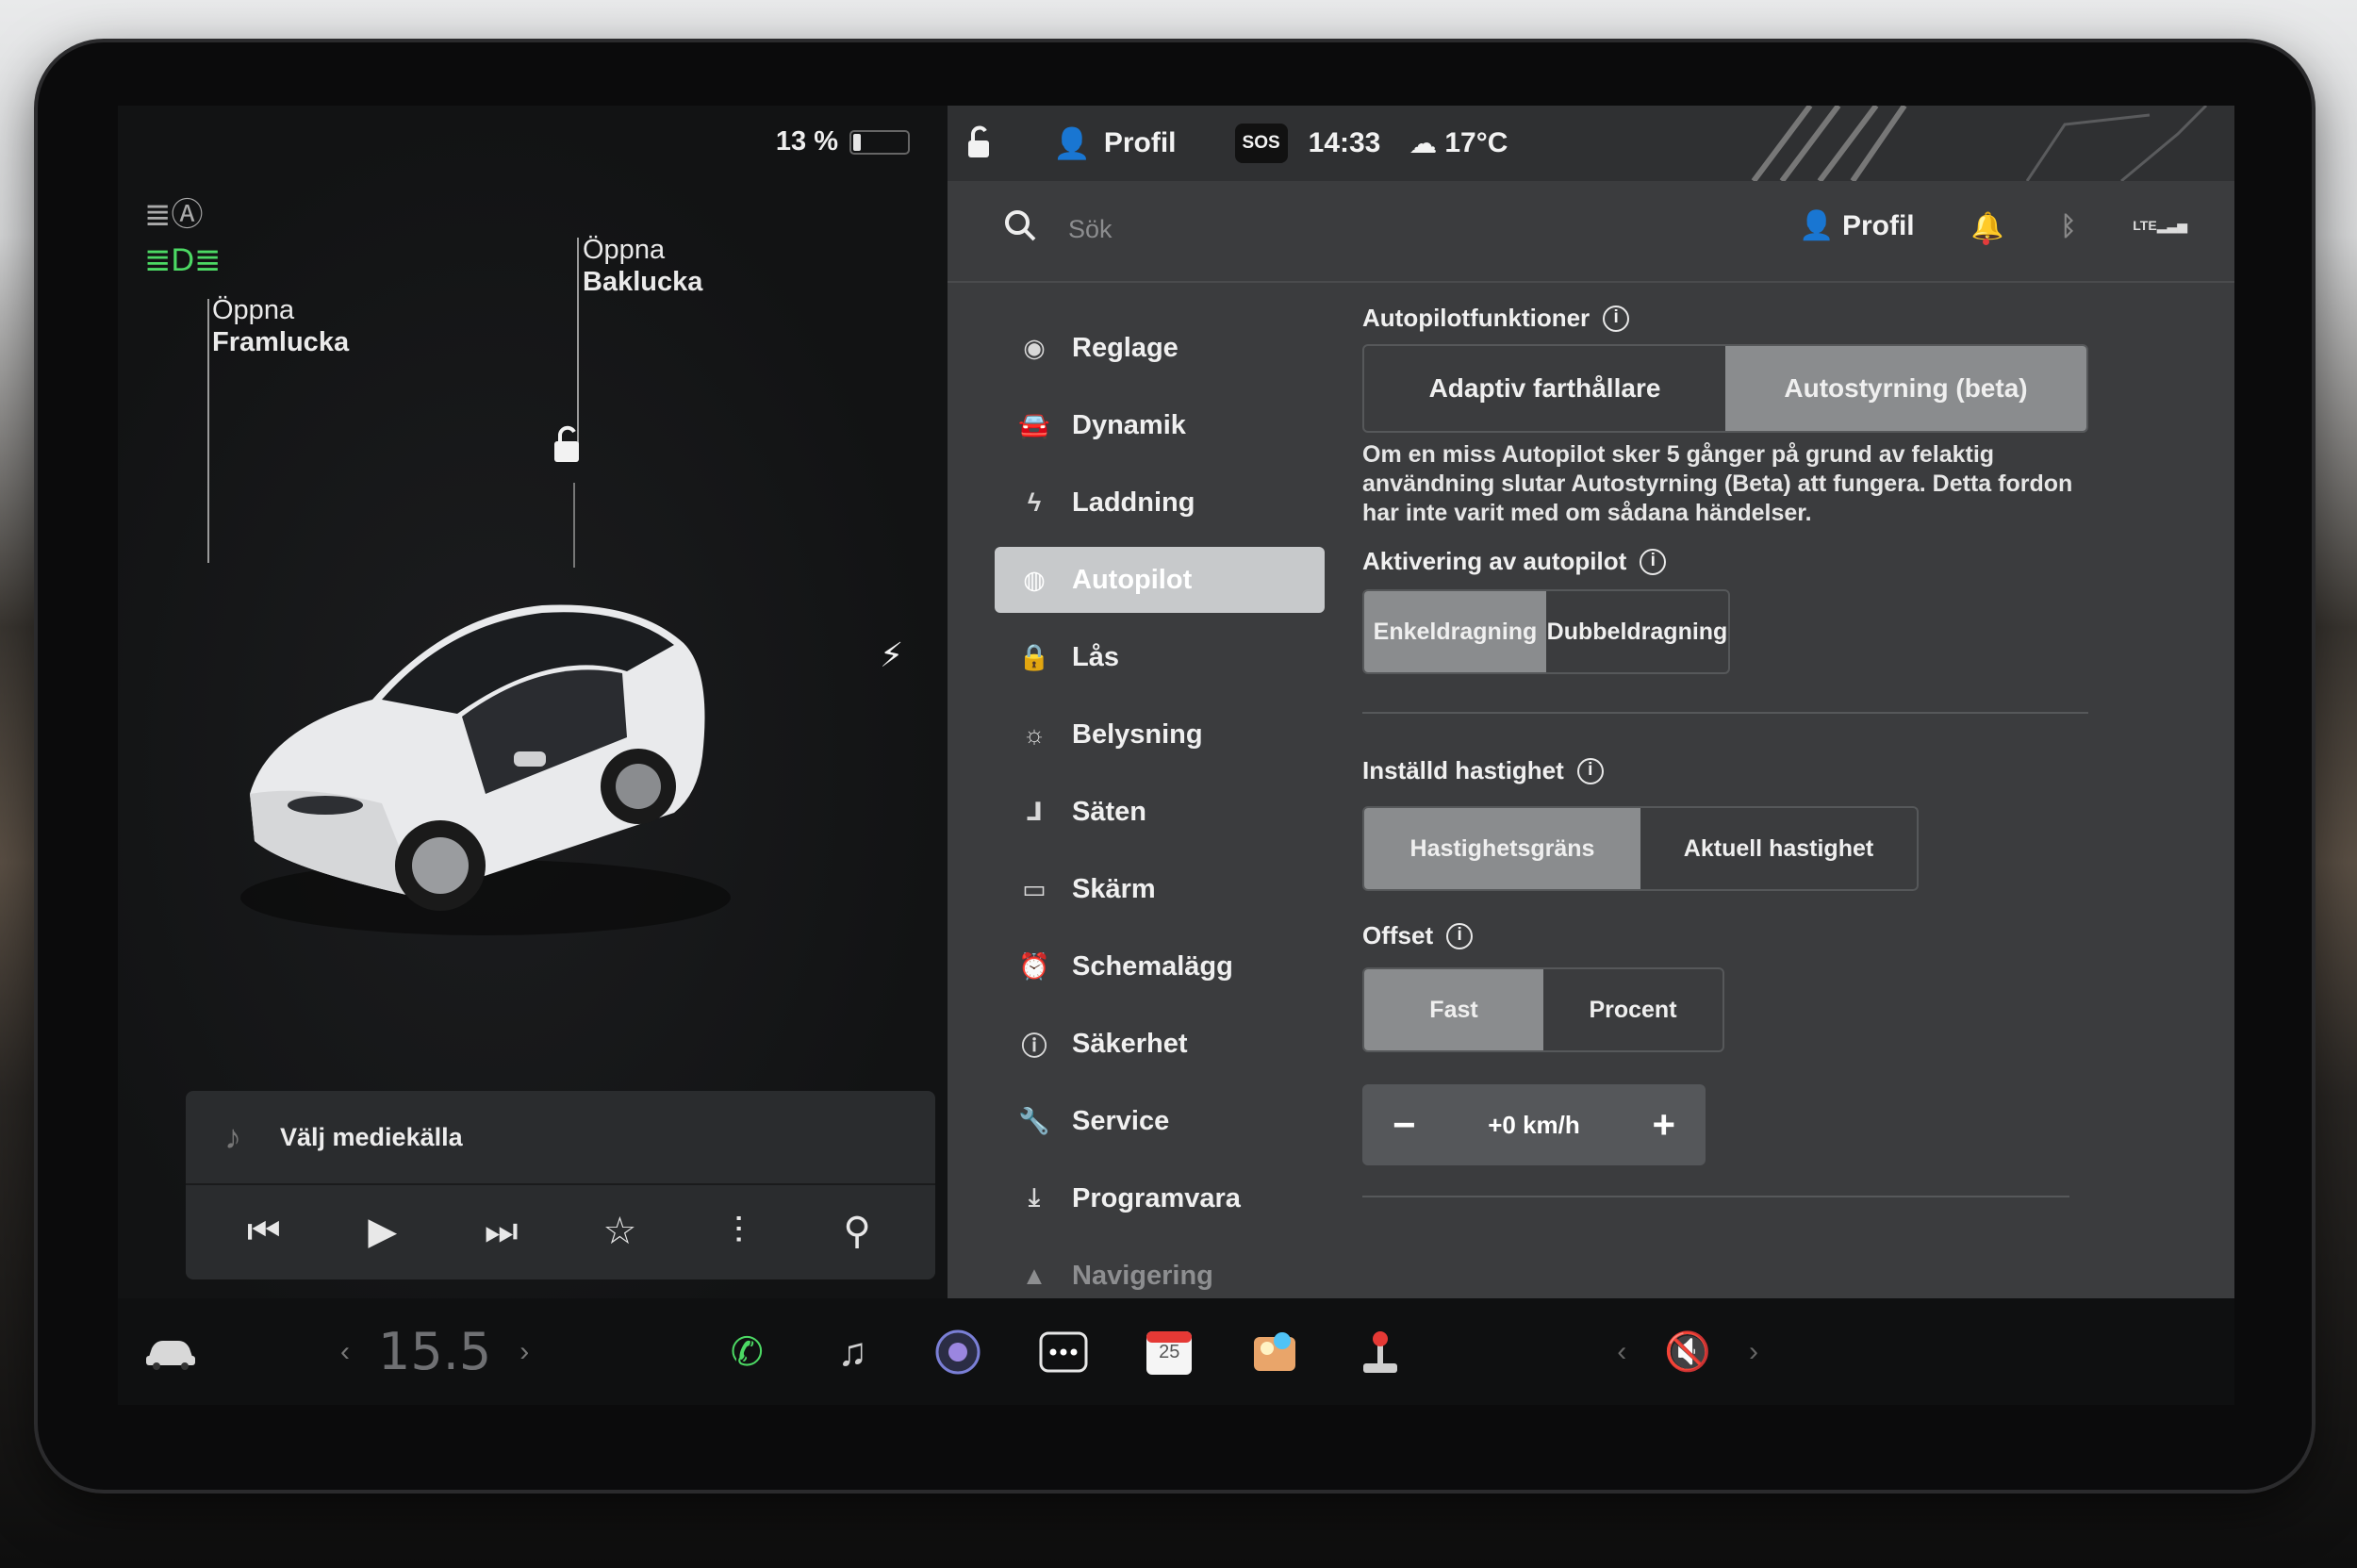 The height and width of the screenshot is (1568, 2357). Describe the element at coordinates (485, 769) in the screenshot. I see `car-image` at that location.